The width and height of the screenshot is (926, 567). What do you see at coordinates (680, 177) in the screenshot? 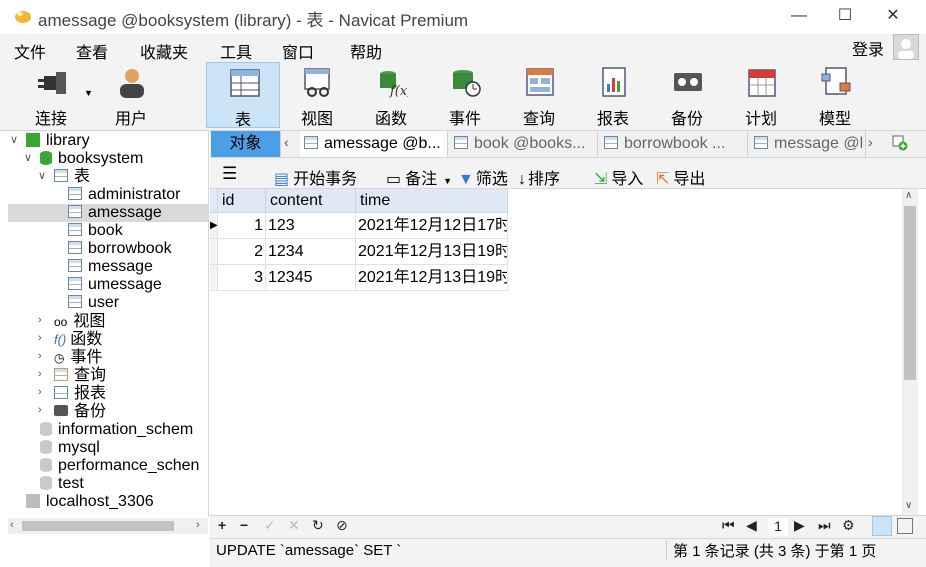
I see `export-button: ⇱ 导出` at bounding box center [680, 177].